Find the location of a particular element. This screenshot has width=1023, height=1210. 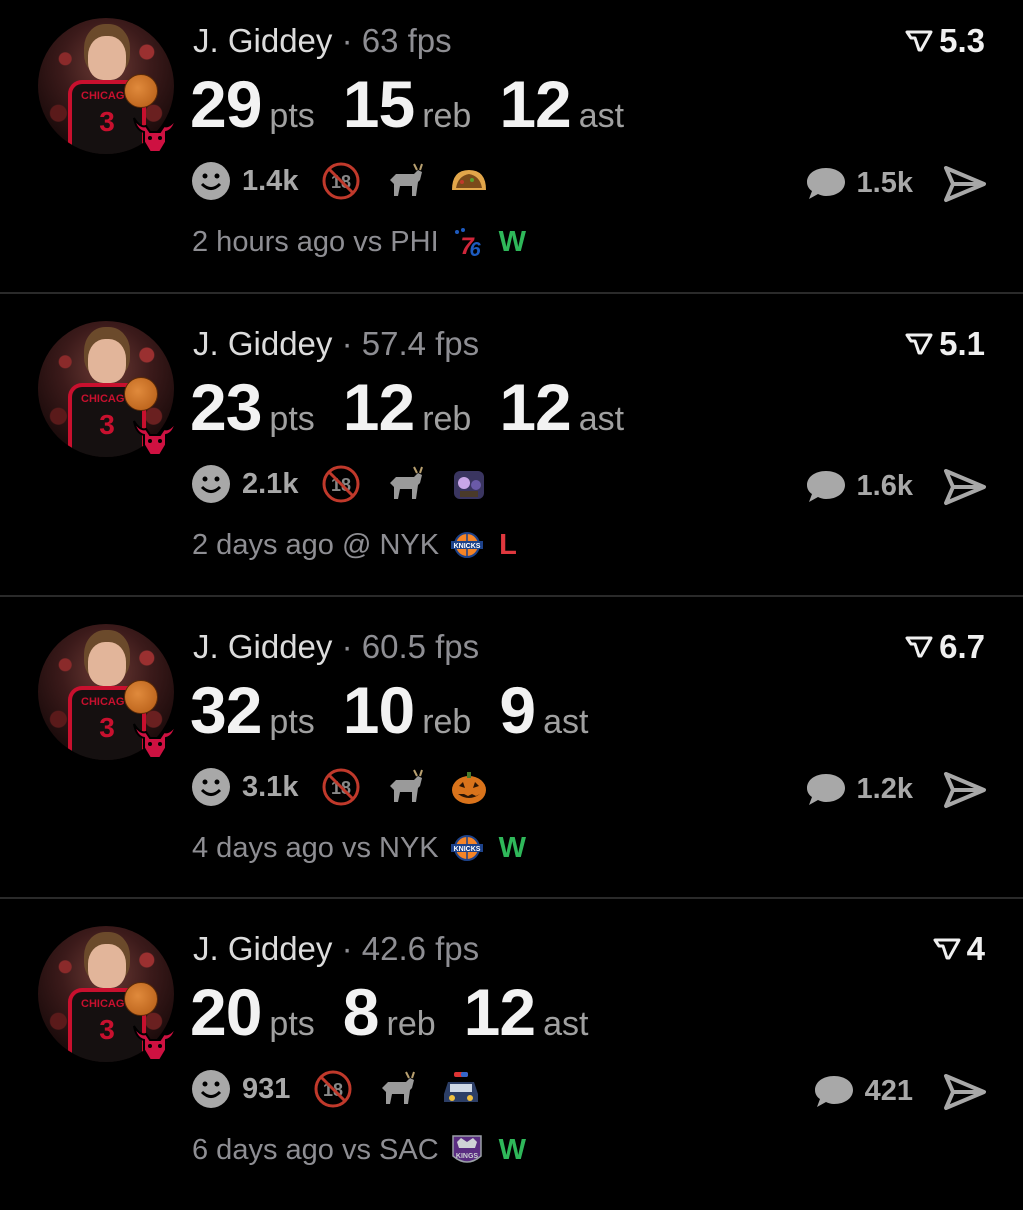

smiley-reaction-button: 1.4k is located at coordinates (244, 181).